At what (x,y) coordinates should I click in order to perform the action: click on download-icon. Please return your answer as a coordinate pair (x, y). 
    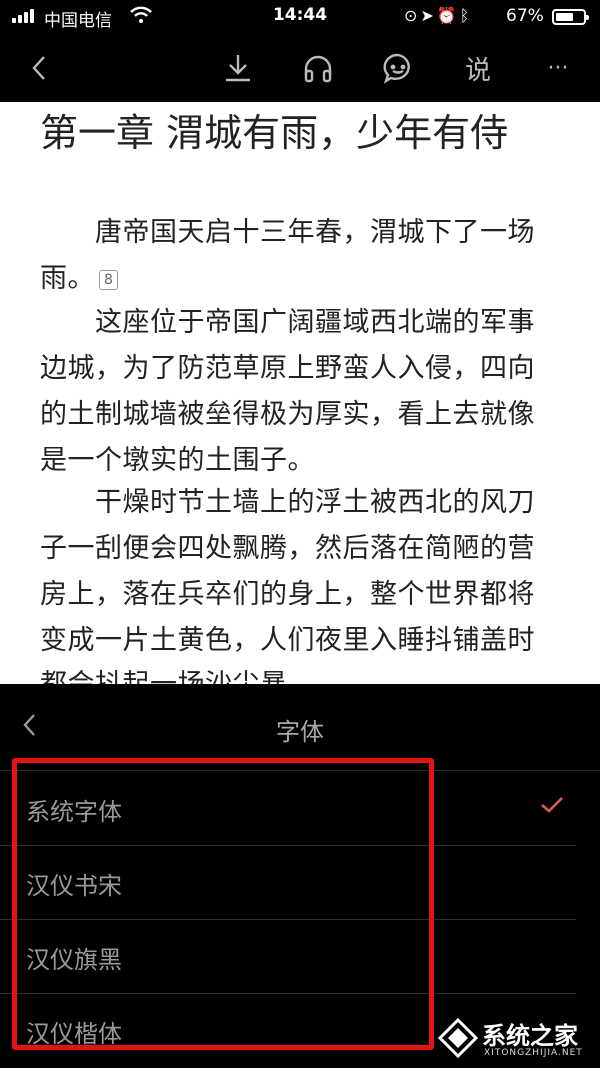
    Looking at the image, I should click on (238, 68).